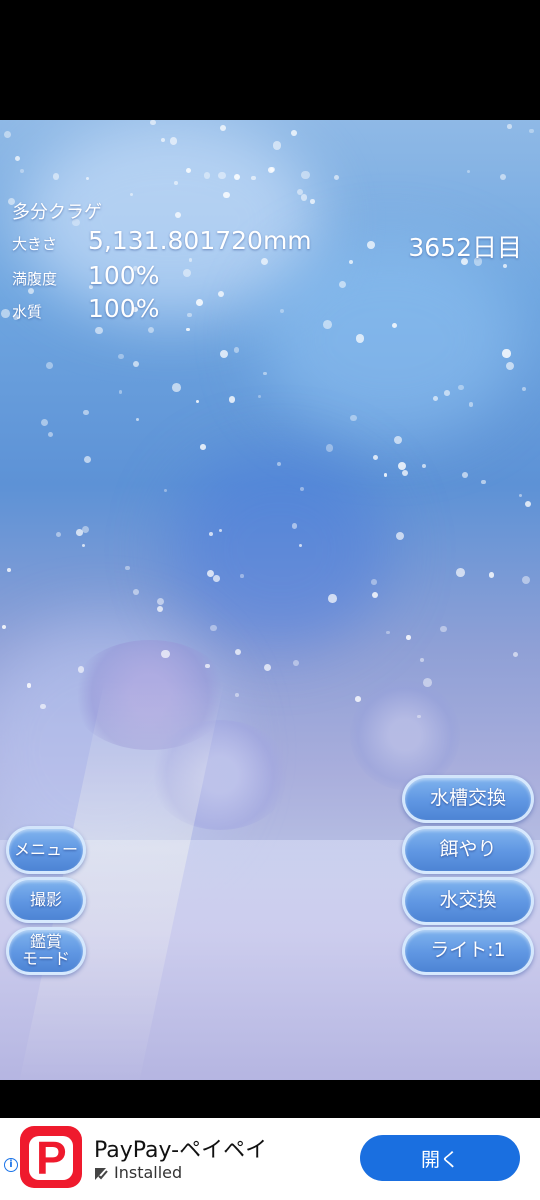 The width and height of the screenshot is (540, 1200). What do you see at coordinates (57, 212) in the screenshot?
I see `jellyfish-name: 多分クラゲ` at bounding box center [57, 212].